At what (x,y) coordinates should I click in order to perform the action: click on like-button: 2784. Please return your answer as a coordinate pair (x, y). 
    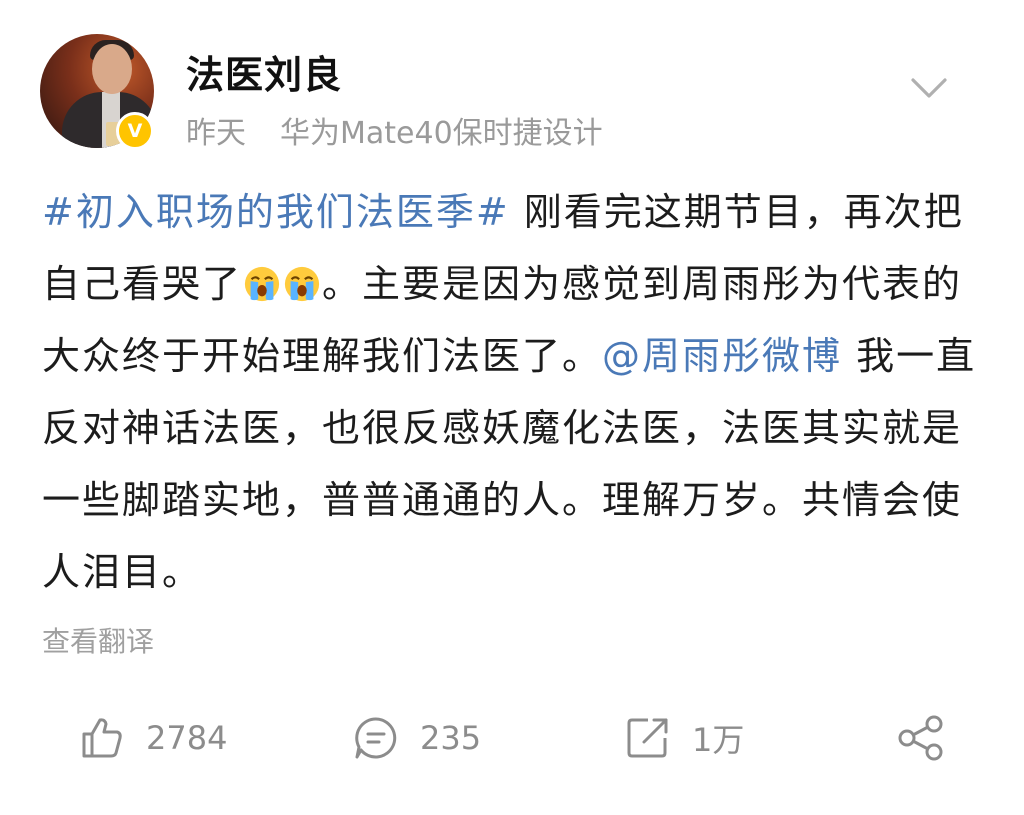
    Looking at the image, I should click on (152, 738).